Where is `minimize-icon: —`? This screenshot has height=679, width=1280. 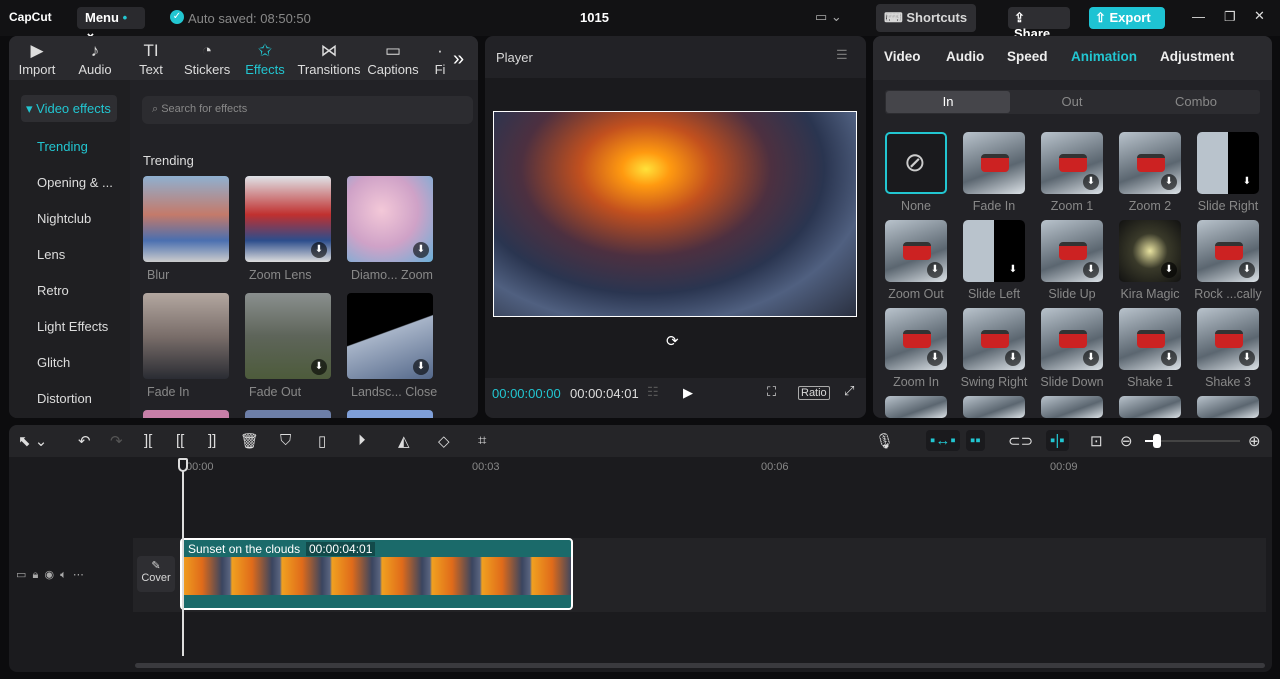 minimize-icon: — is located at coordinates (1198, 16).